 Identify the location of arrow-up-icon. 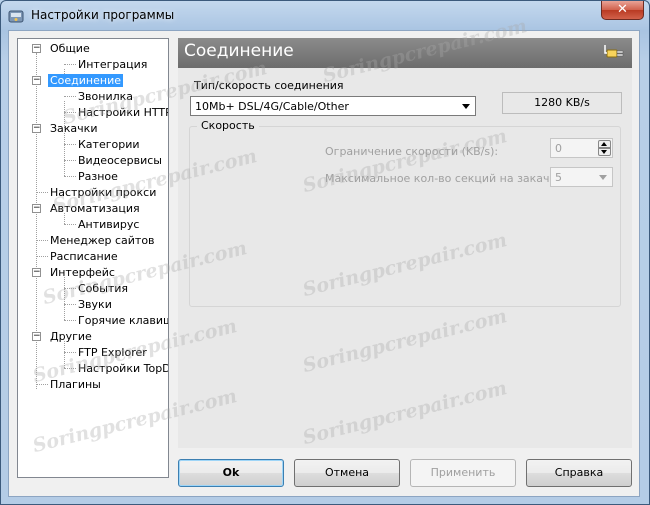
(604, 144).